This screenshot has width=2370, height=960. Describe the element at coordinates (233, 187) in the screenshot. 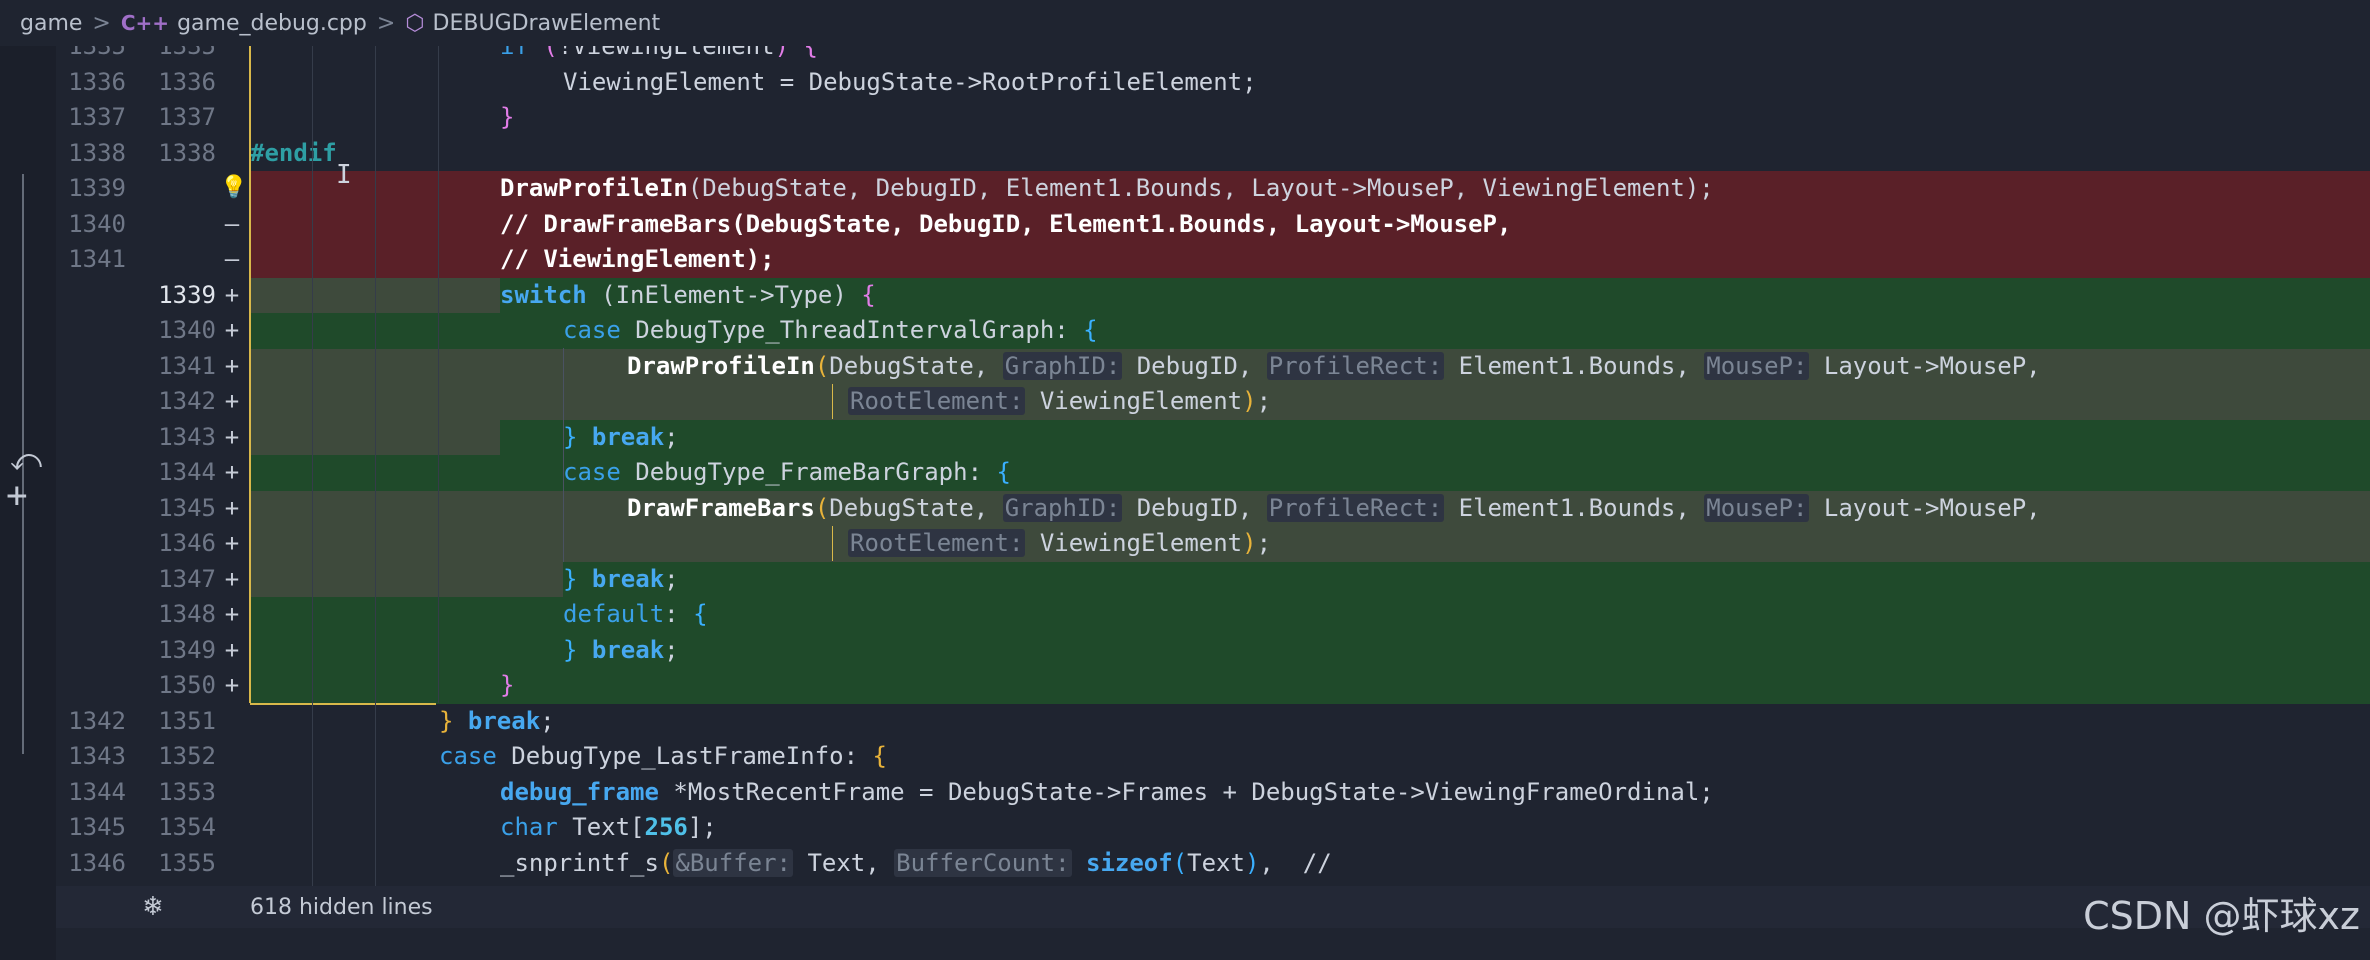

I see `lightbulb-icon: 💡` at that location.